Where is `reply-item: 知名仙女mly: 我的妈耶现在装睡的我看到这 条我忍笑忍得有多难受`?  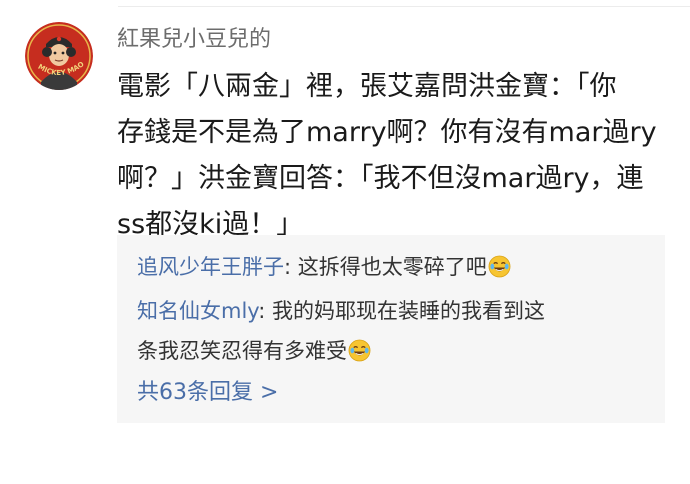 reply-item: 知名仙女mly: 我的妈耶现在装睡的我看到这 条我忍笑忍得有多难受 is located at coordinates (397, 331).